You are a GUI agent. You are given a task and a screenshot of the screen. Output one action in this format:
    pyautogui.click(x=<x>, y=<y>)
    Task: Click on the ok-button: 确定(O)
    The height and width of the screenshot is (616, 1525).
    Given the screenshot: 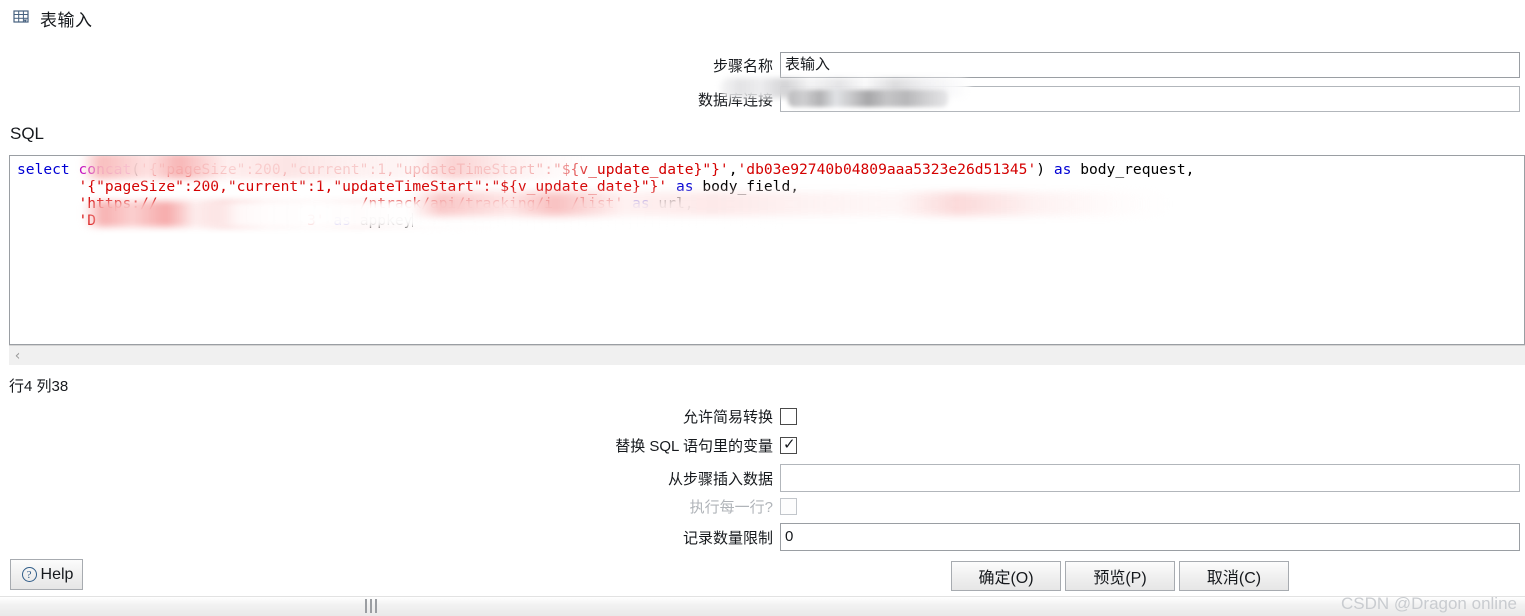 What is the action you would take?
    pyautogui.click(x=1006, y=576)
    